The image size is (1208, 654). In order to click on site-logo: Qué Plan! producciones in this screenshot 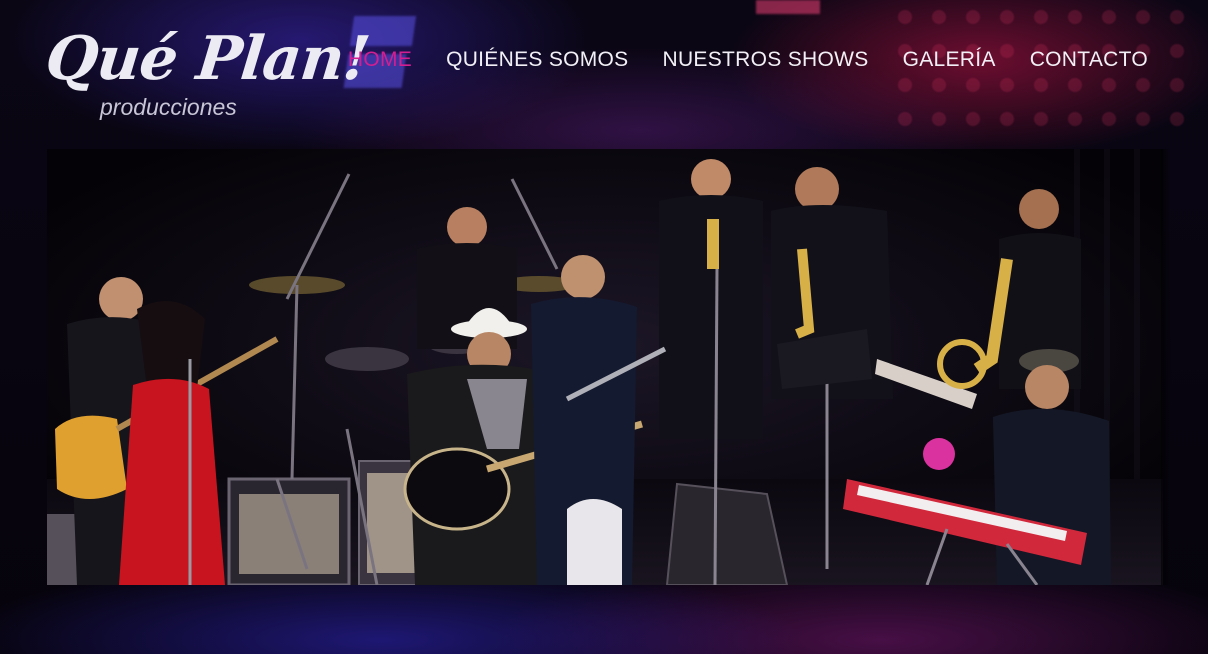, I will do `click(207, 74)`.